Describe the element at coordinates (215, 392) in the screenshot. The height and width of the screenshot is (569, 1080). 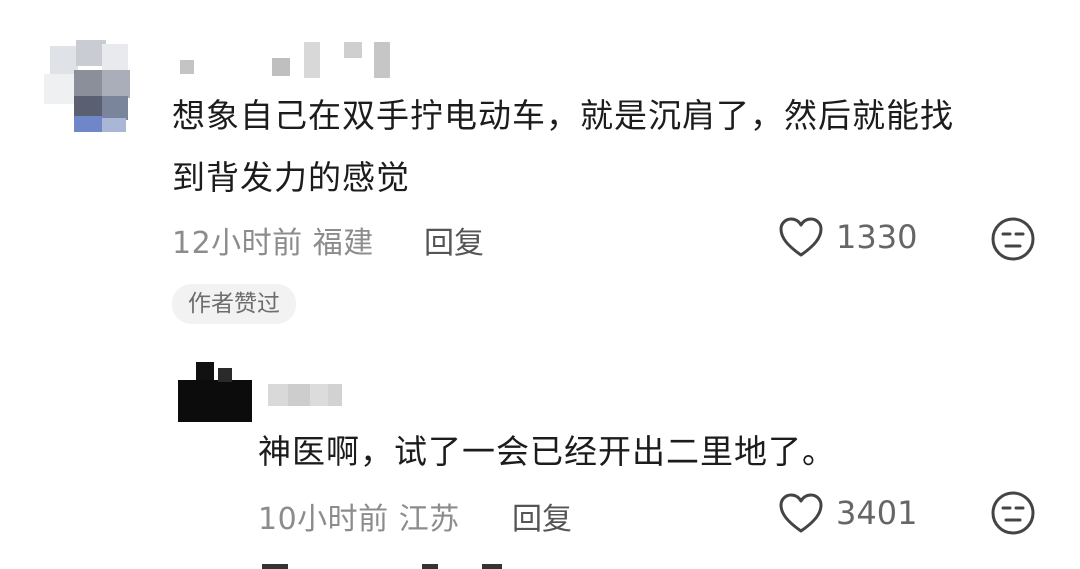
I see `reply-avatar` at that location.